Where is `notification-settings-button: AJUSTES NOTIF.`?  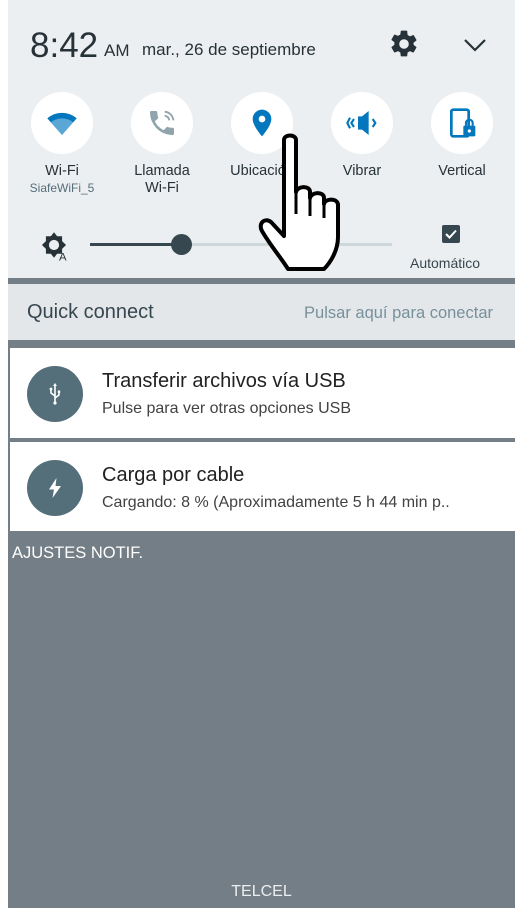 notification-settings-button: AJUSTES NOTIF. is located at coordinates (77, 553).